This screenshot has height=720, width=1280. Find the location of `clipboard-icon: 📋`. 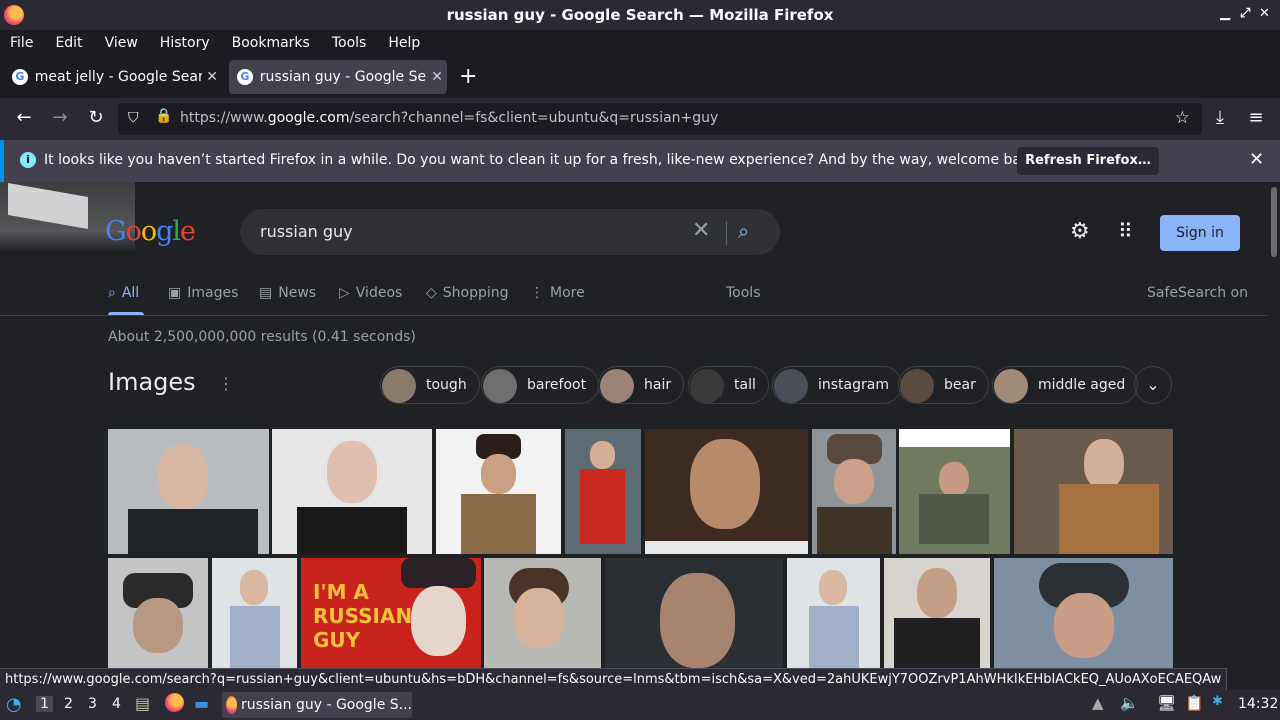

clipboard-icon: 📋 is located at coordinates (1194, 703).